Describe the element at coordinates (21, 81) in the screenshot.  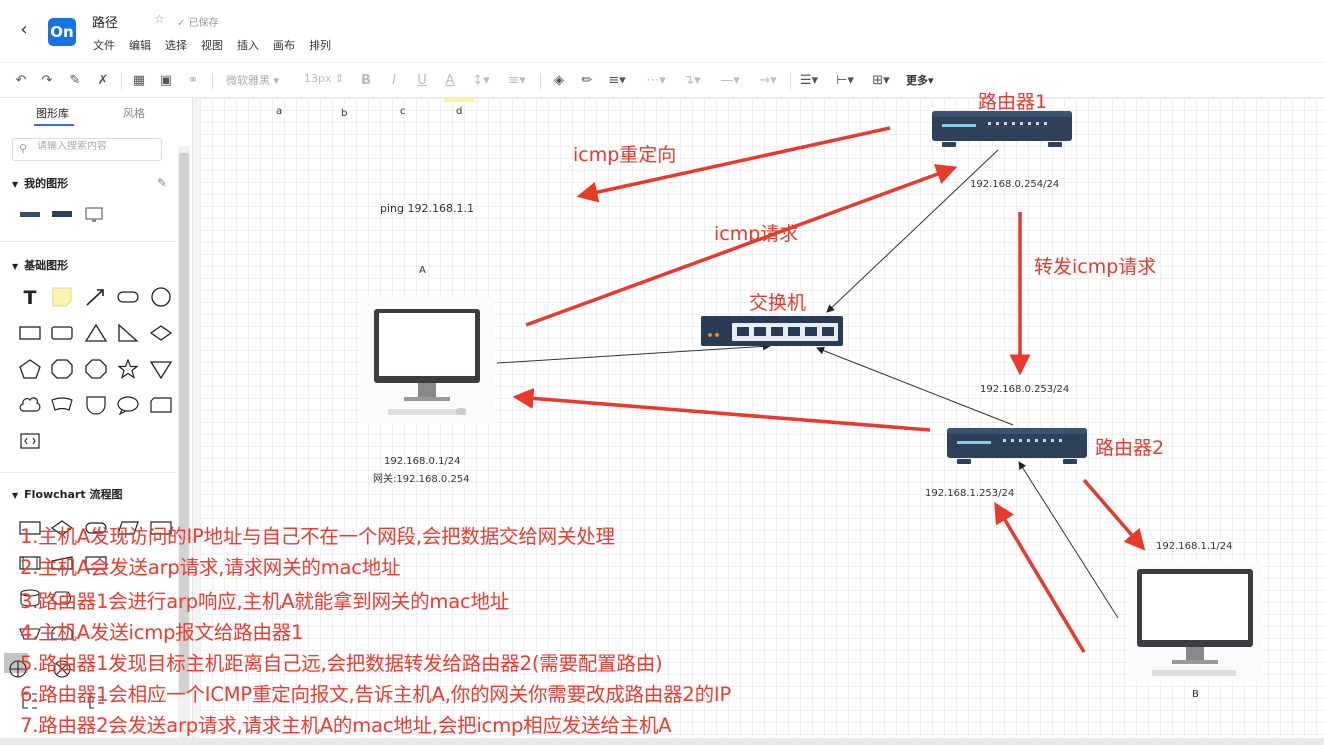
I see `undo-icon: ↶` at that location.